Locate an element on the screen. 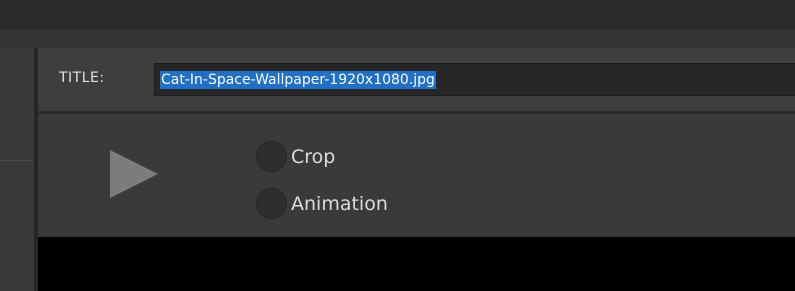 This screenshot has width=795, height=291. title-input-value: Cat-In-Space-Wallpaper-1920x1080.jpg is located at coordinates (298, 79).